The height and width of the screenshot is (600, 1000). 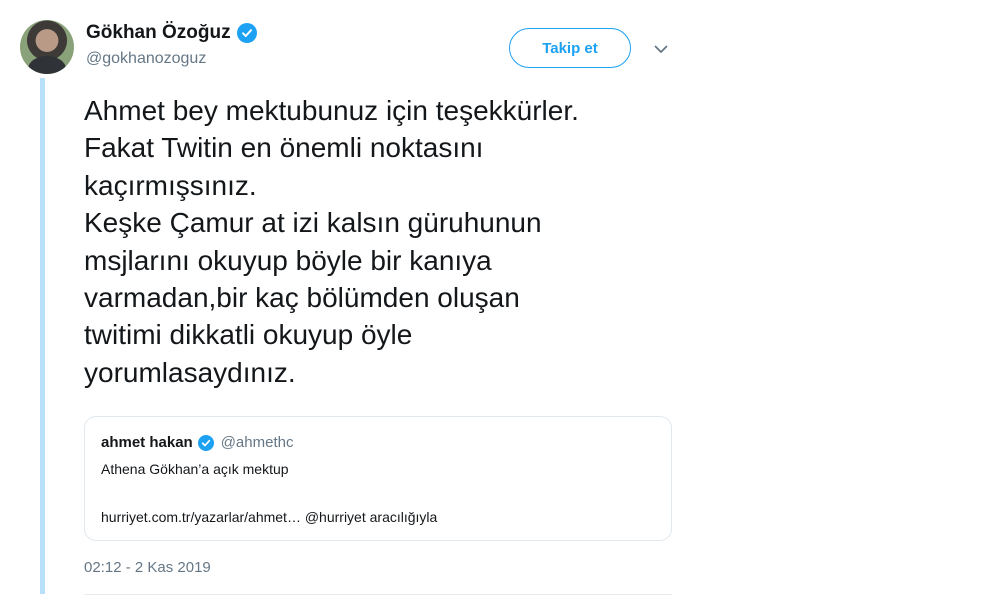 What do you see at coordinates (171, 45) in the screenshot?
I see `author-block: Gökhan Özoğuz @gokhanozoguz` at bounding box center [171, 45].